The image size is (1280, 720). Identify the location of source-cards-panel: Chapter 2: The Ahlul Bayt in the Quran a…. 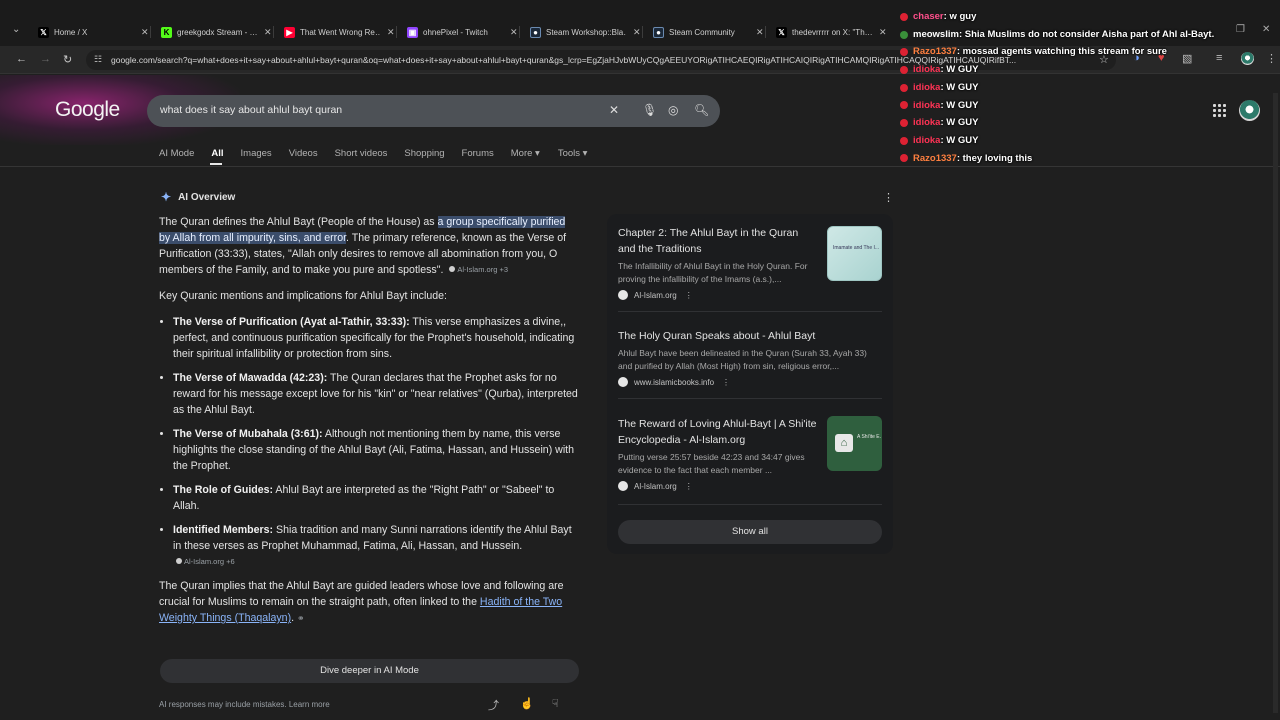
(750, 384).